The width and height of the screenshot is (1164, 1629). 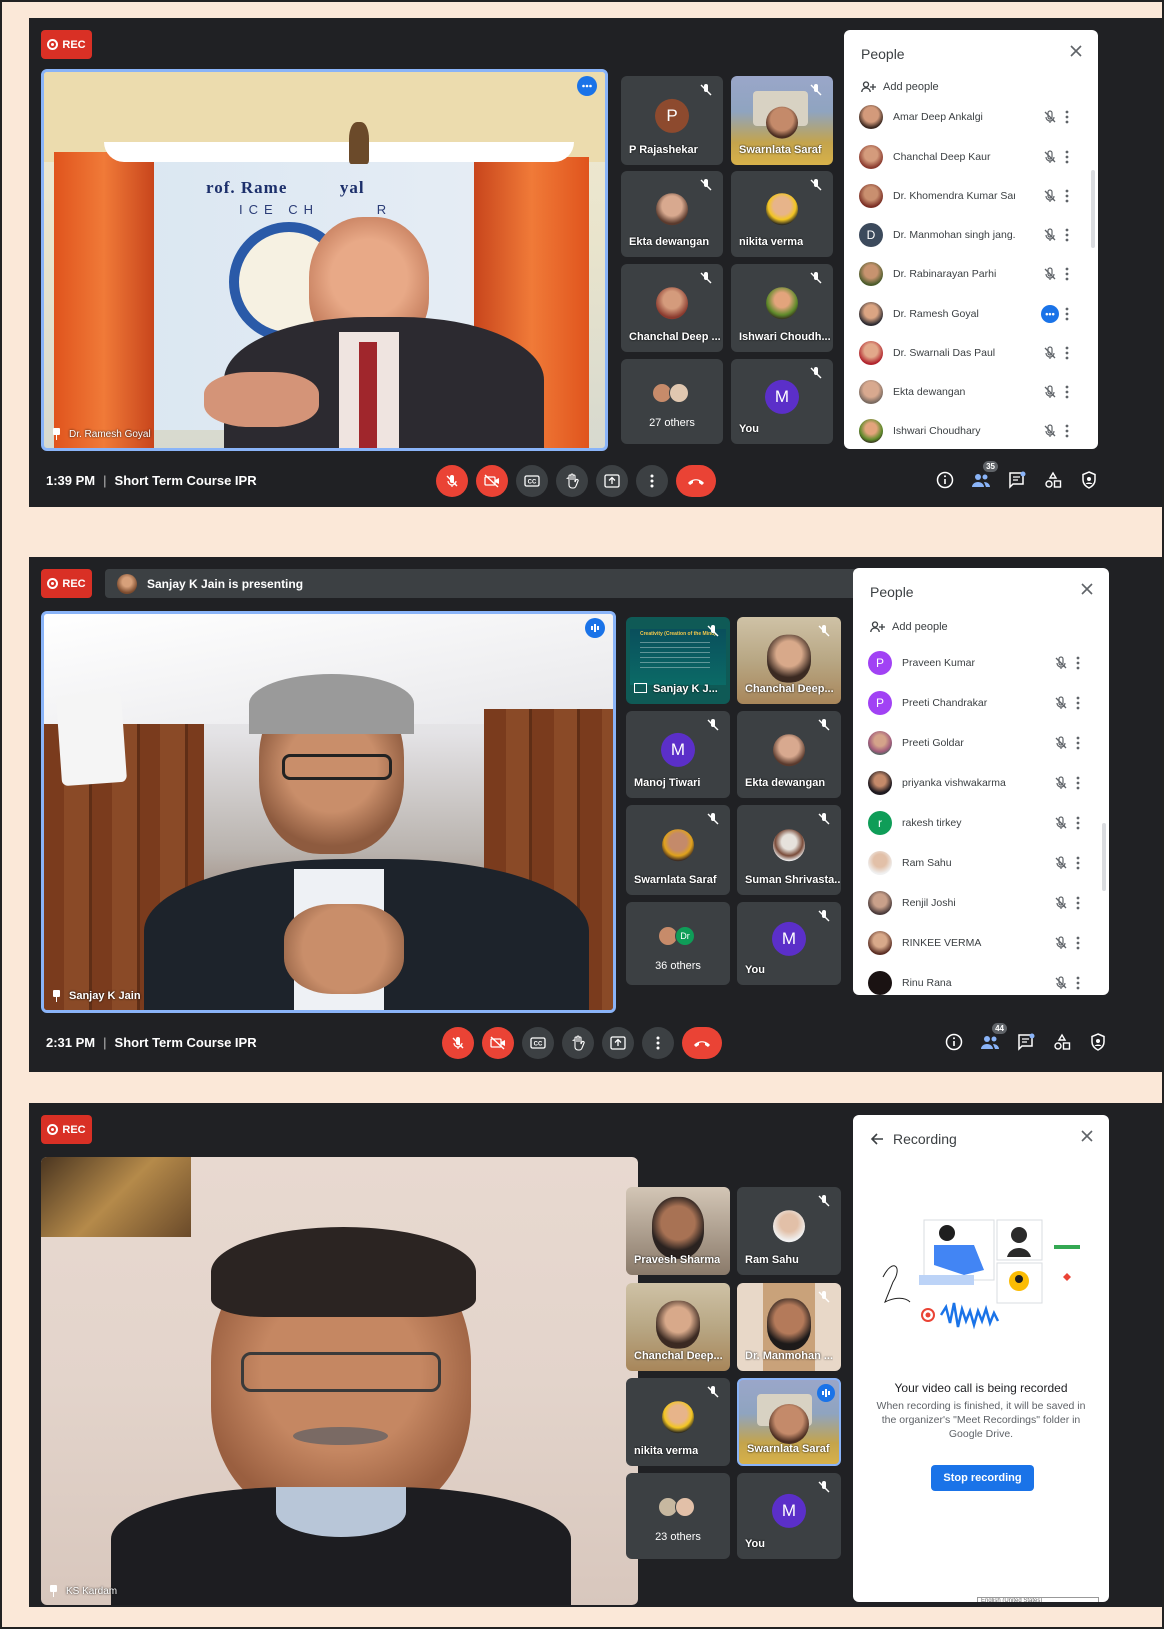 I want to click on participant-tile: P P Rajashekar, so click(x=672, y=120).